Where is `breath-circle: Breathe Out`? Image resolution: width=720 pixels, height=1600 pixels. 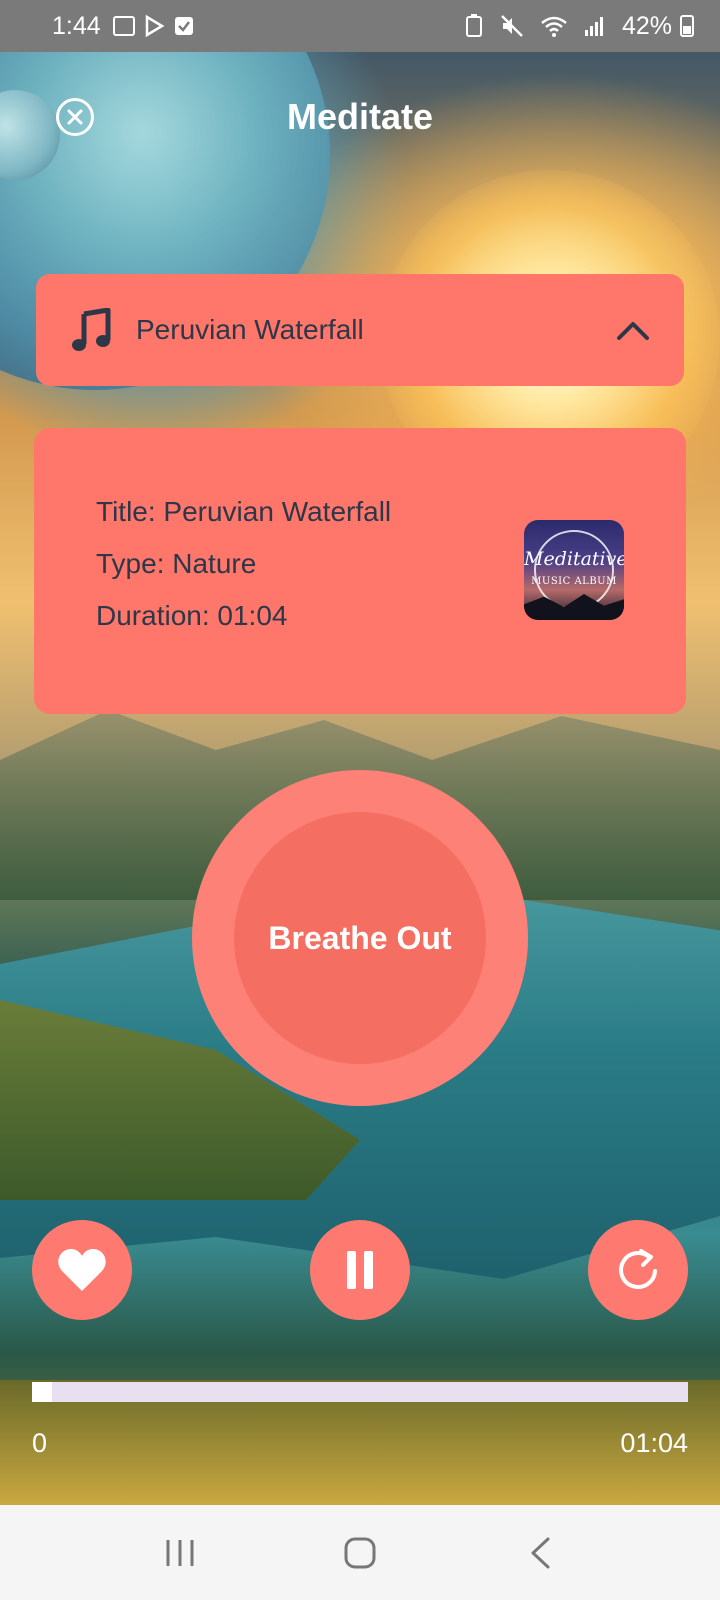
breath-circle: Breathe Out is located at coordinates (360, 938).